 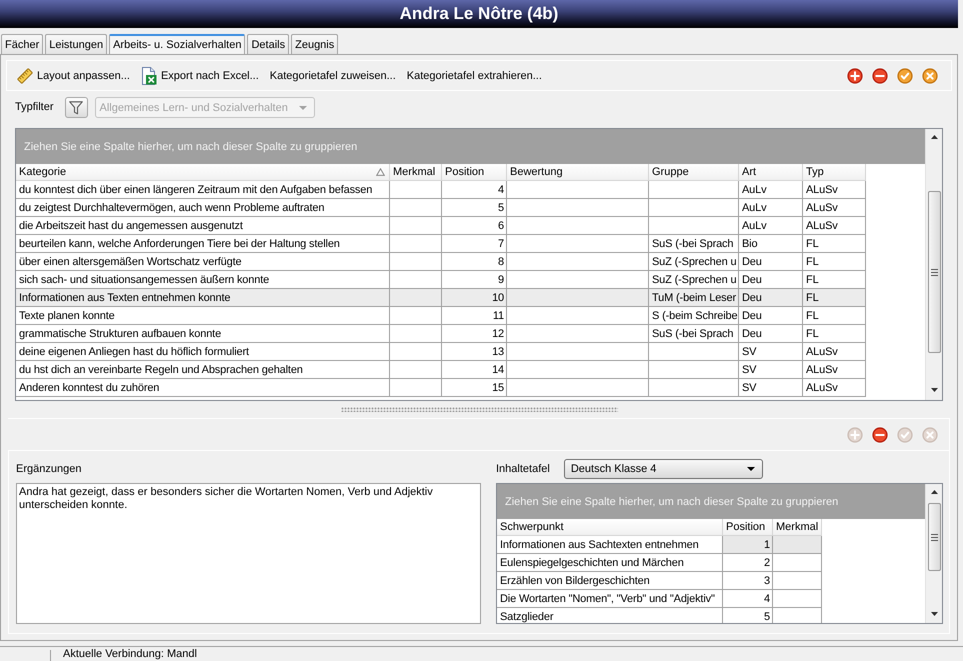 I want to click on tab: Leistungen, so click(x=76, y=44).